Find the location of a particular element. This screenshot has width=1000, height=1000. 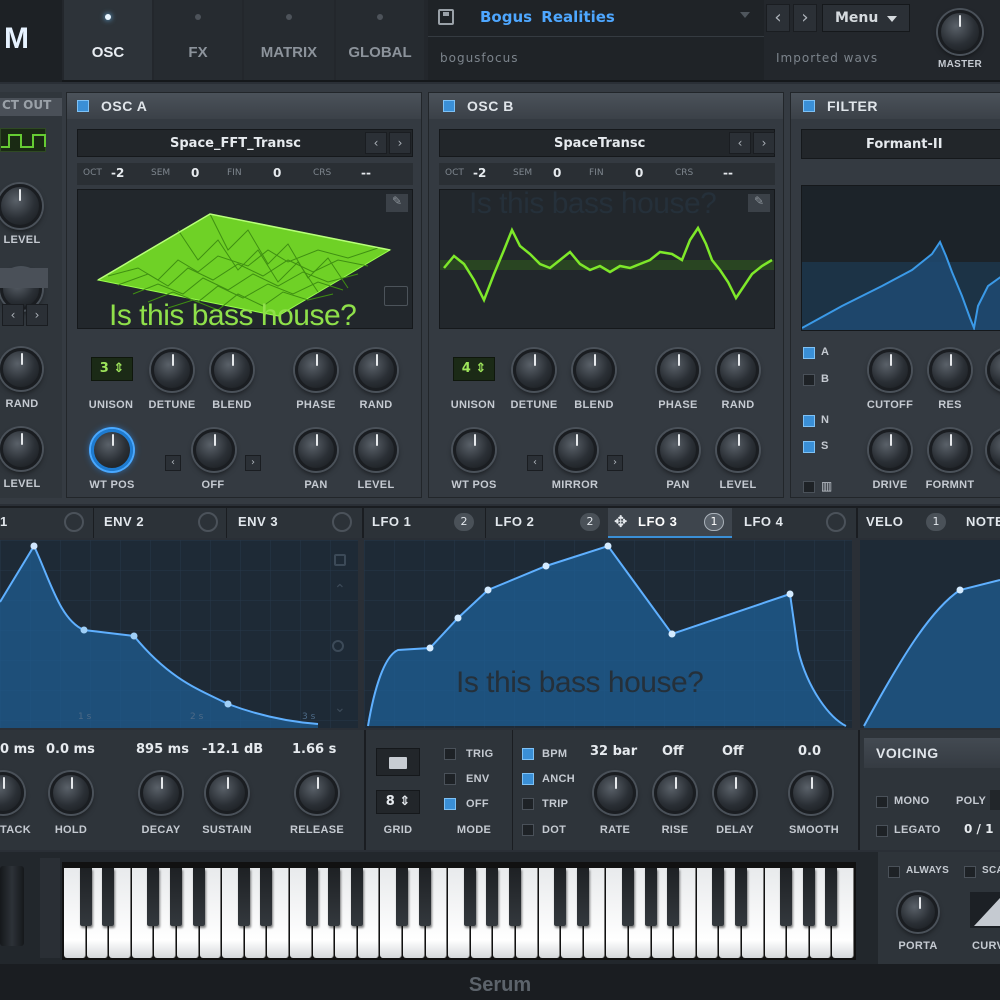

osc-a-phase-knob is located at coordinates (316, 370).